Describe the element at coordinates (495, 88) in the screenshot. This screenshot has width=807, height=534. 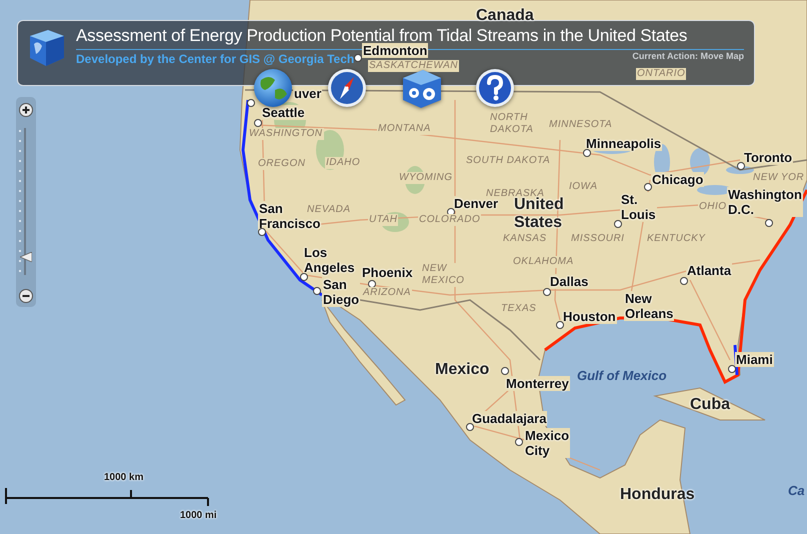
I see `help-icon` at that location.